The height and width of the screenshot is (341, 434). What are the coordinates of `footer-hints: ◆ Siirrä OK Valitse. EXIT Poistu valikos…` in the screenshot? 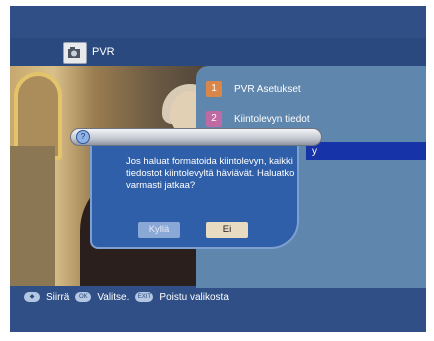 It's located at (126, 297).